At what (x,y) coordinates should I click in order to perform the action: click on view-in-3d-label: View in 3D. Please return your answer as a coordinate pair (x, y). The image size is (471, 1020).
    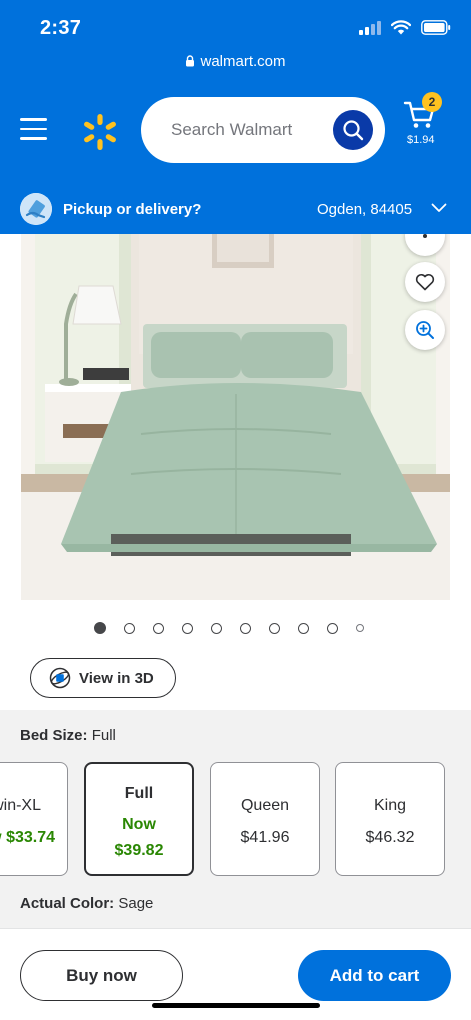
    Looking at the image, I should click on (116, 678).